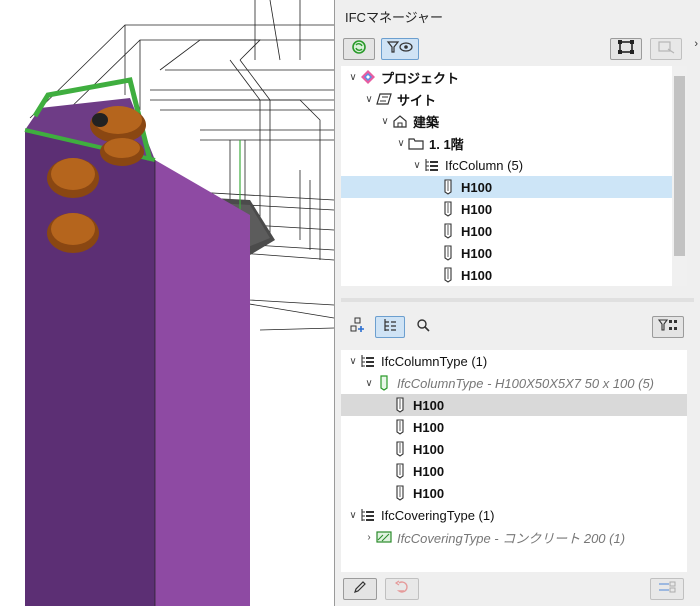  I want to click on tree-row: ∨ 1. 1階, so click(506, 143).